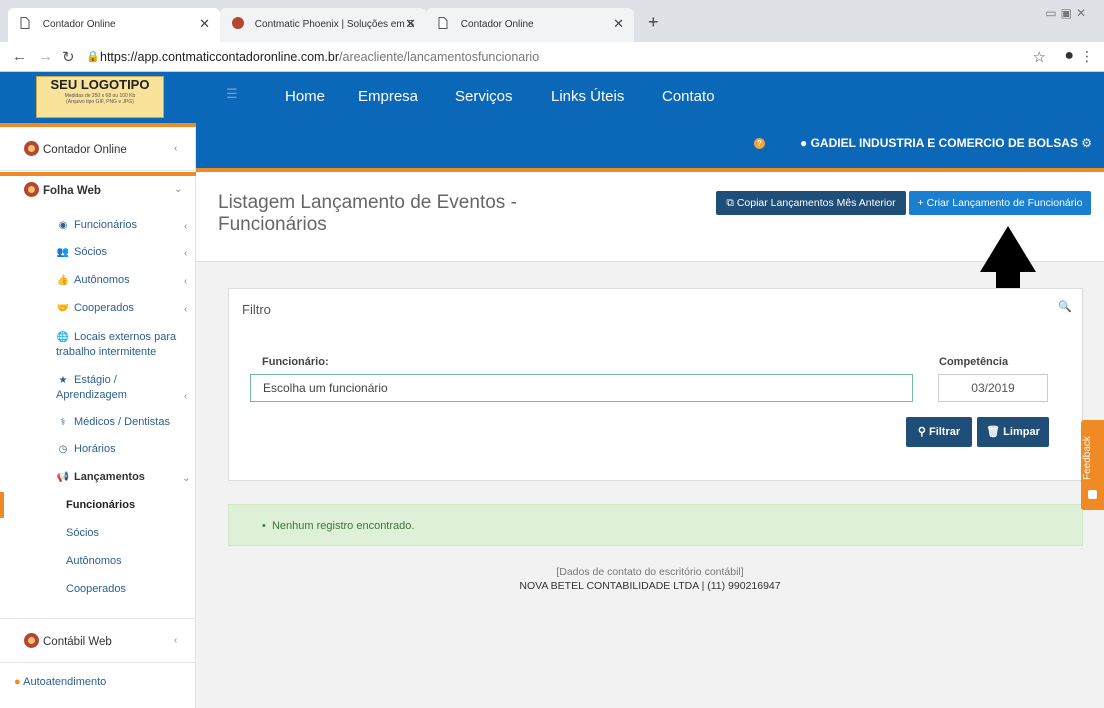 This screenshot has width=1104, height=708. What do you see at coordinates (62, 189) in the screenshot?
I see `sidebar-section-folha-web: Folha Web` at bounding box center [62, 189].